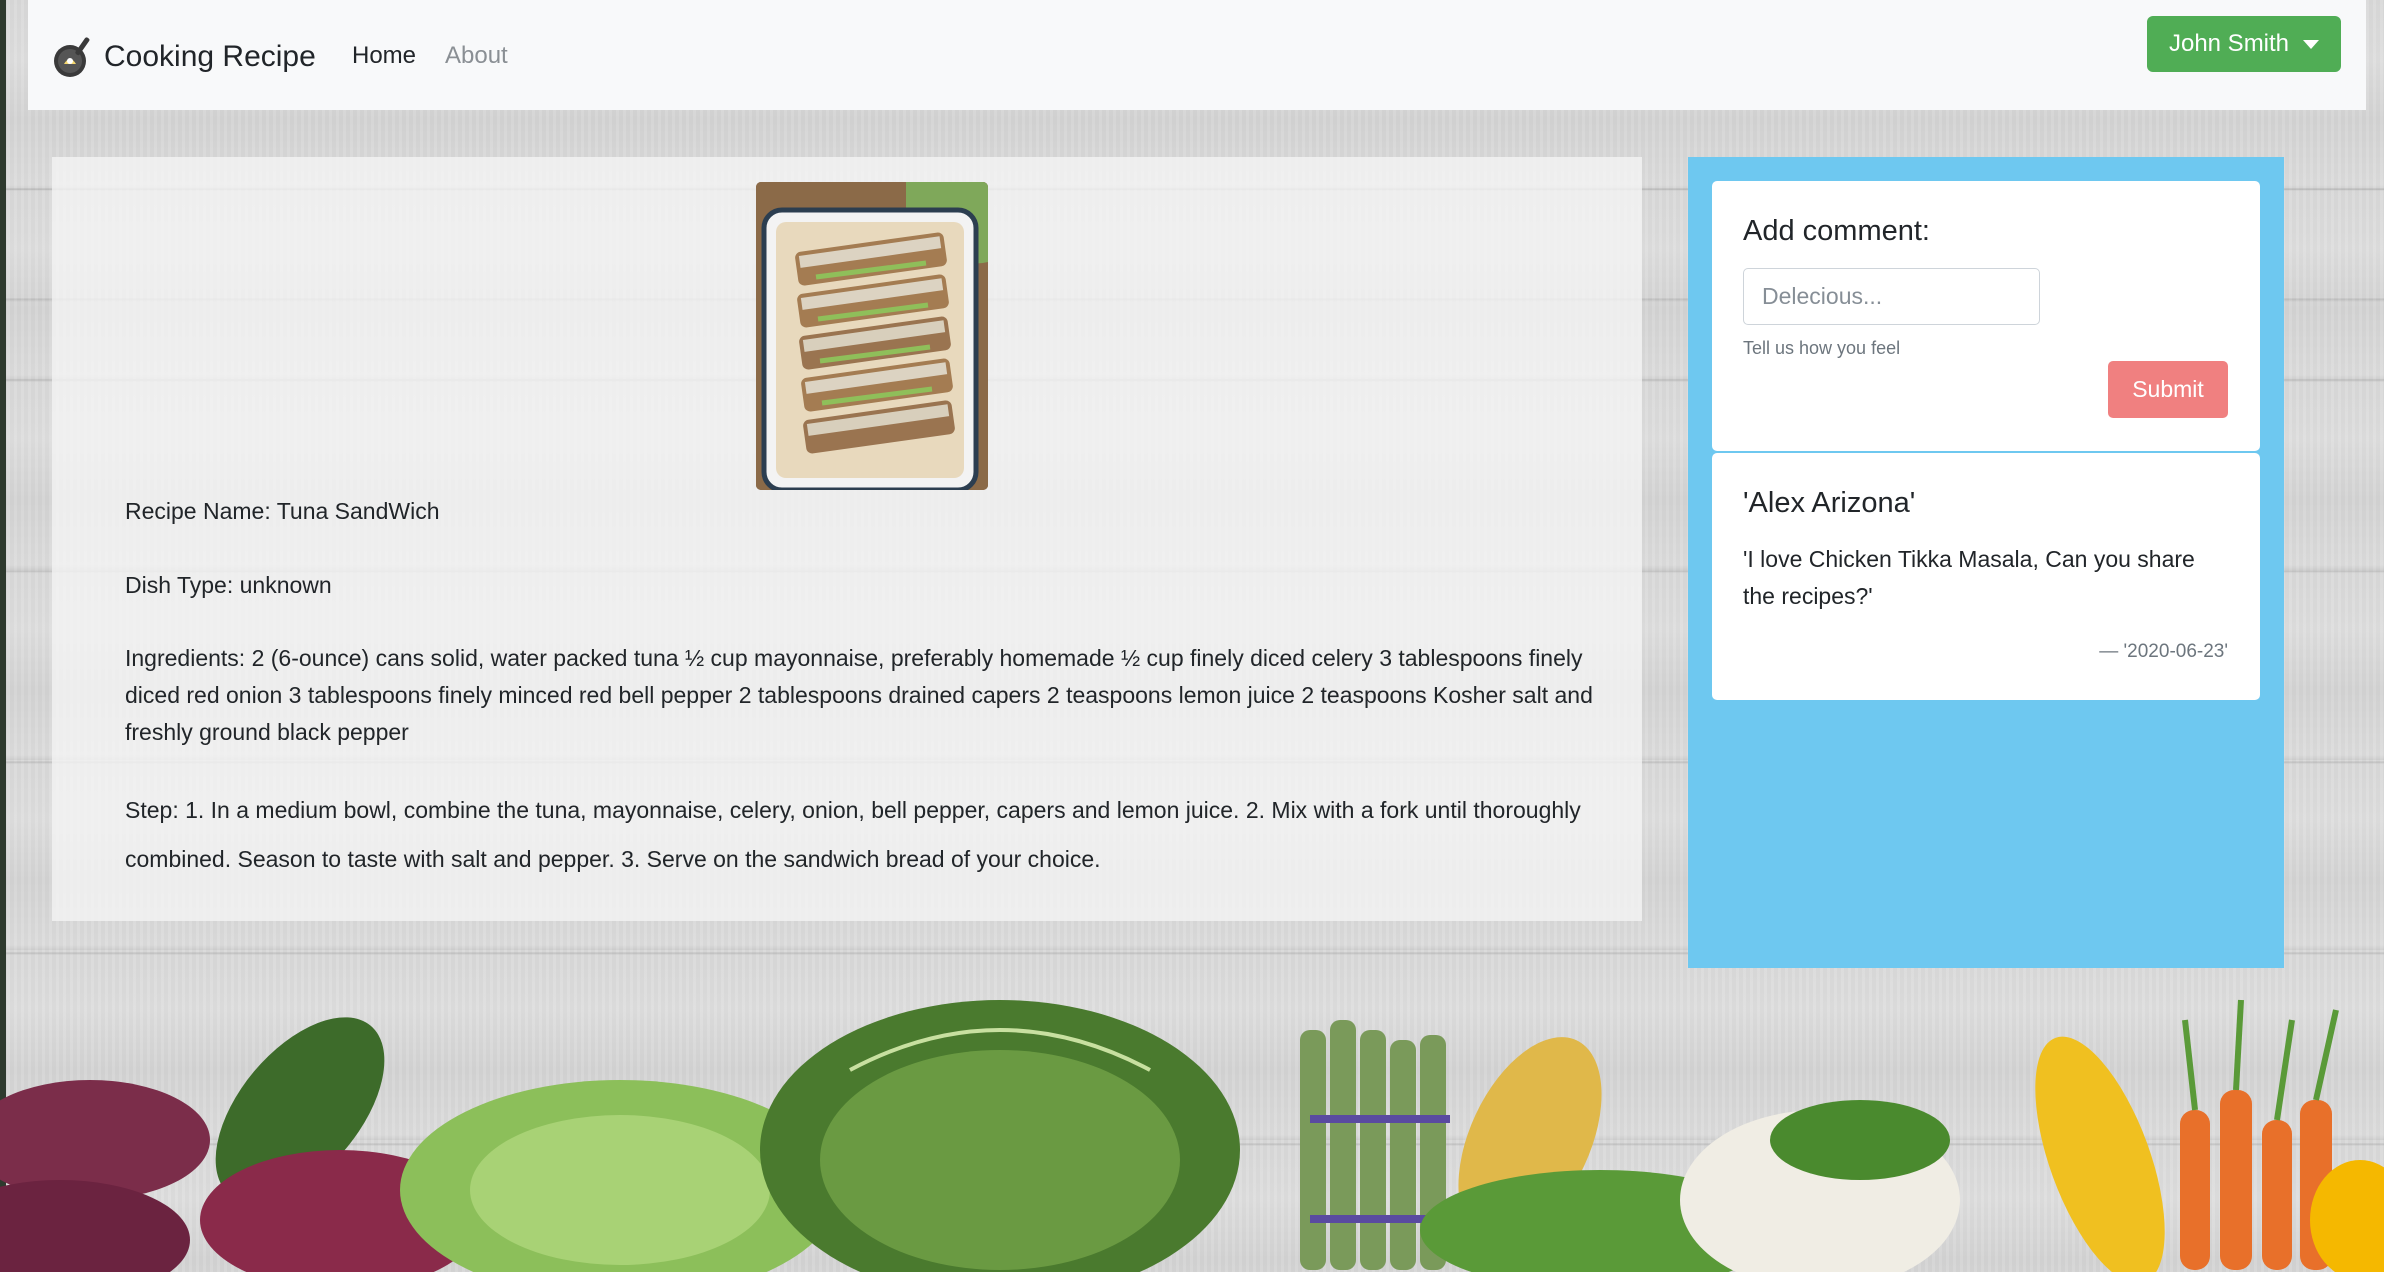  I want to click on comment-date: — '2020-06-23', so click(2163, 651).